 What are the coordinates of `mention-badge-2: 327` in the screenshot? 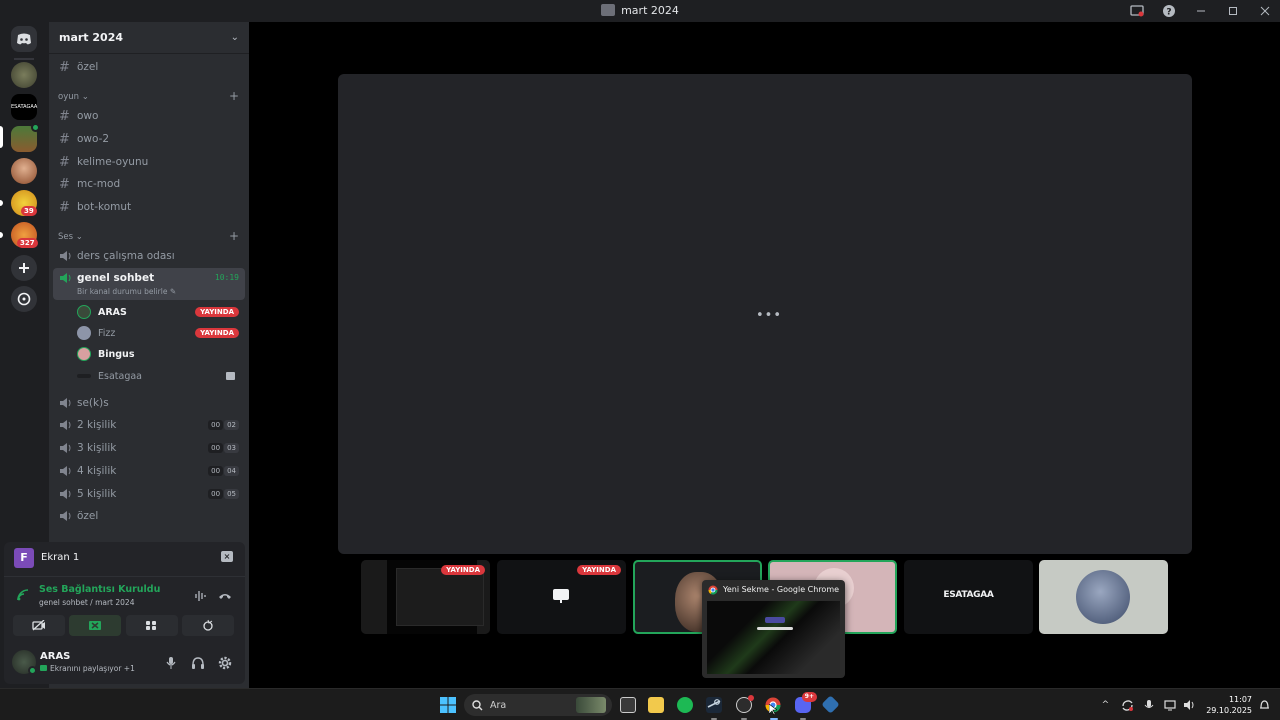 It's located at (27, 243).